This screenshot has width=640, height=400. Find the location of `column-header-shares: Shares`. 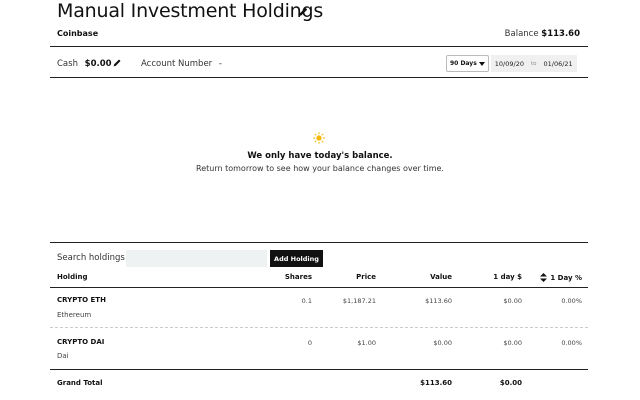

column-header-shares: Shares is located at coordinates (290, 277).